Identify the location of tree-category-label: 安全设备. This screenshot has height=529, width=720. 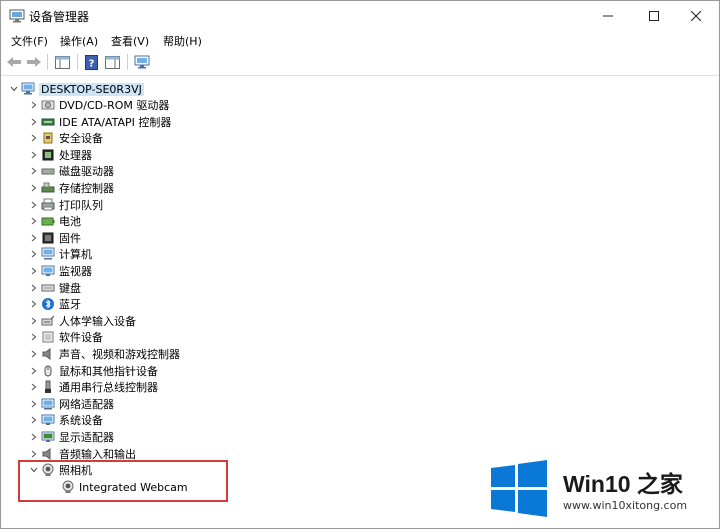
(81, 139).